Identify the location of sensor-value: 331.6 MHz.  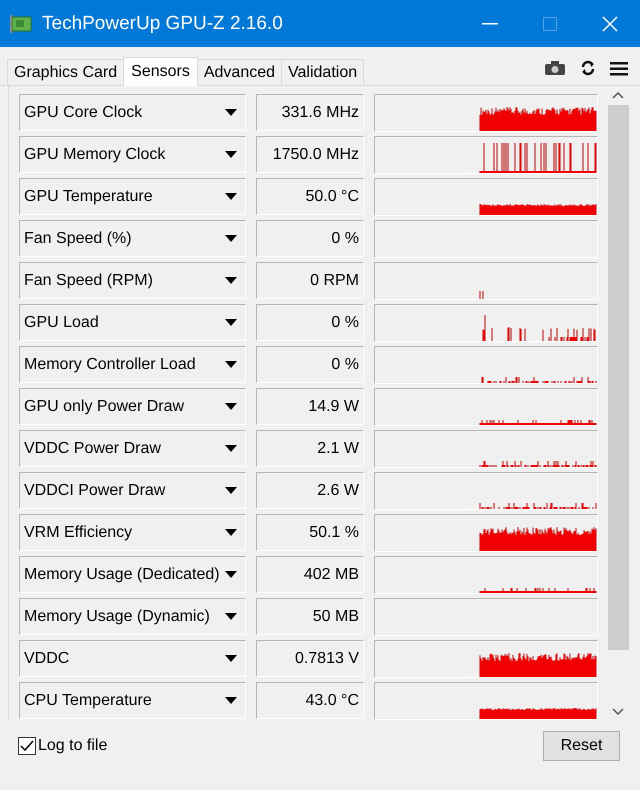
(310, 112).